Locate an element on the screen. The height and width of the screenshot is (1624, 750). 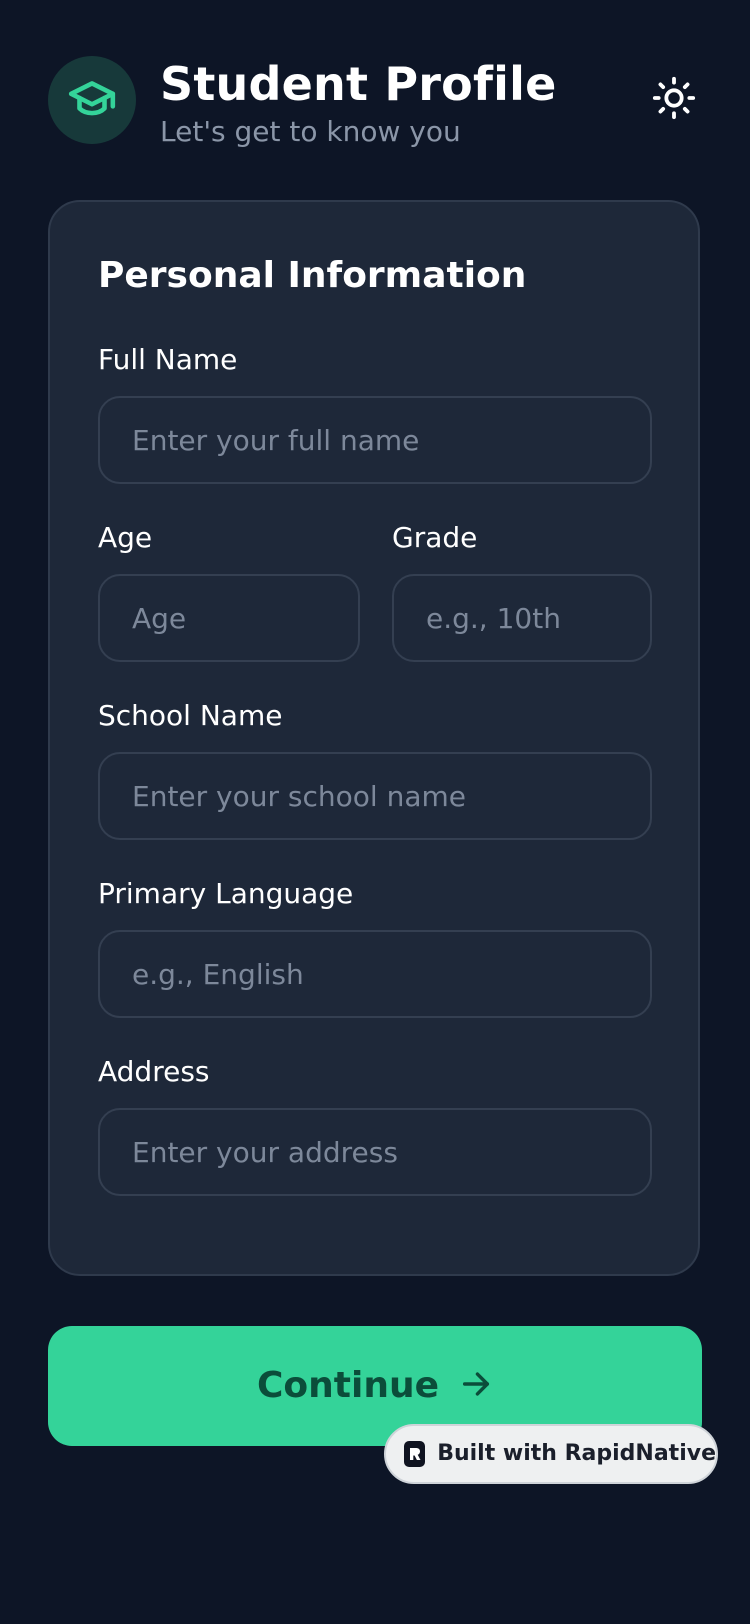
rapidnative-logo-icon is located at coordinates (415, 1454).